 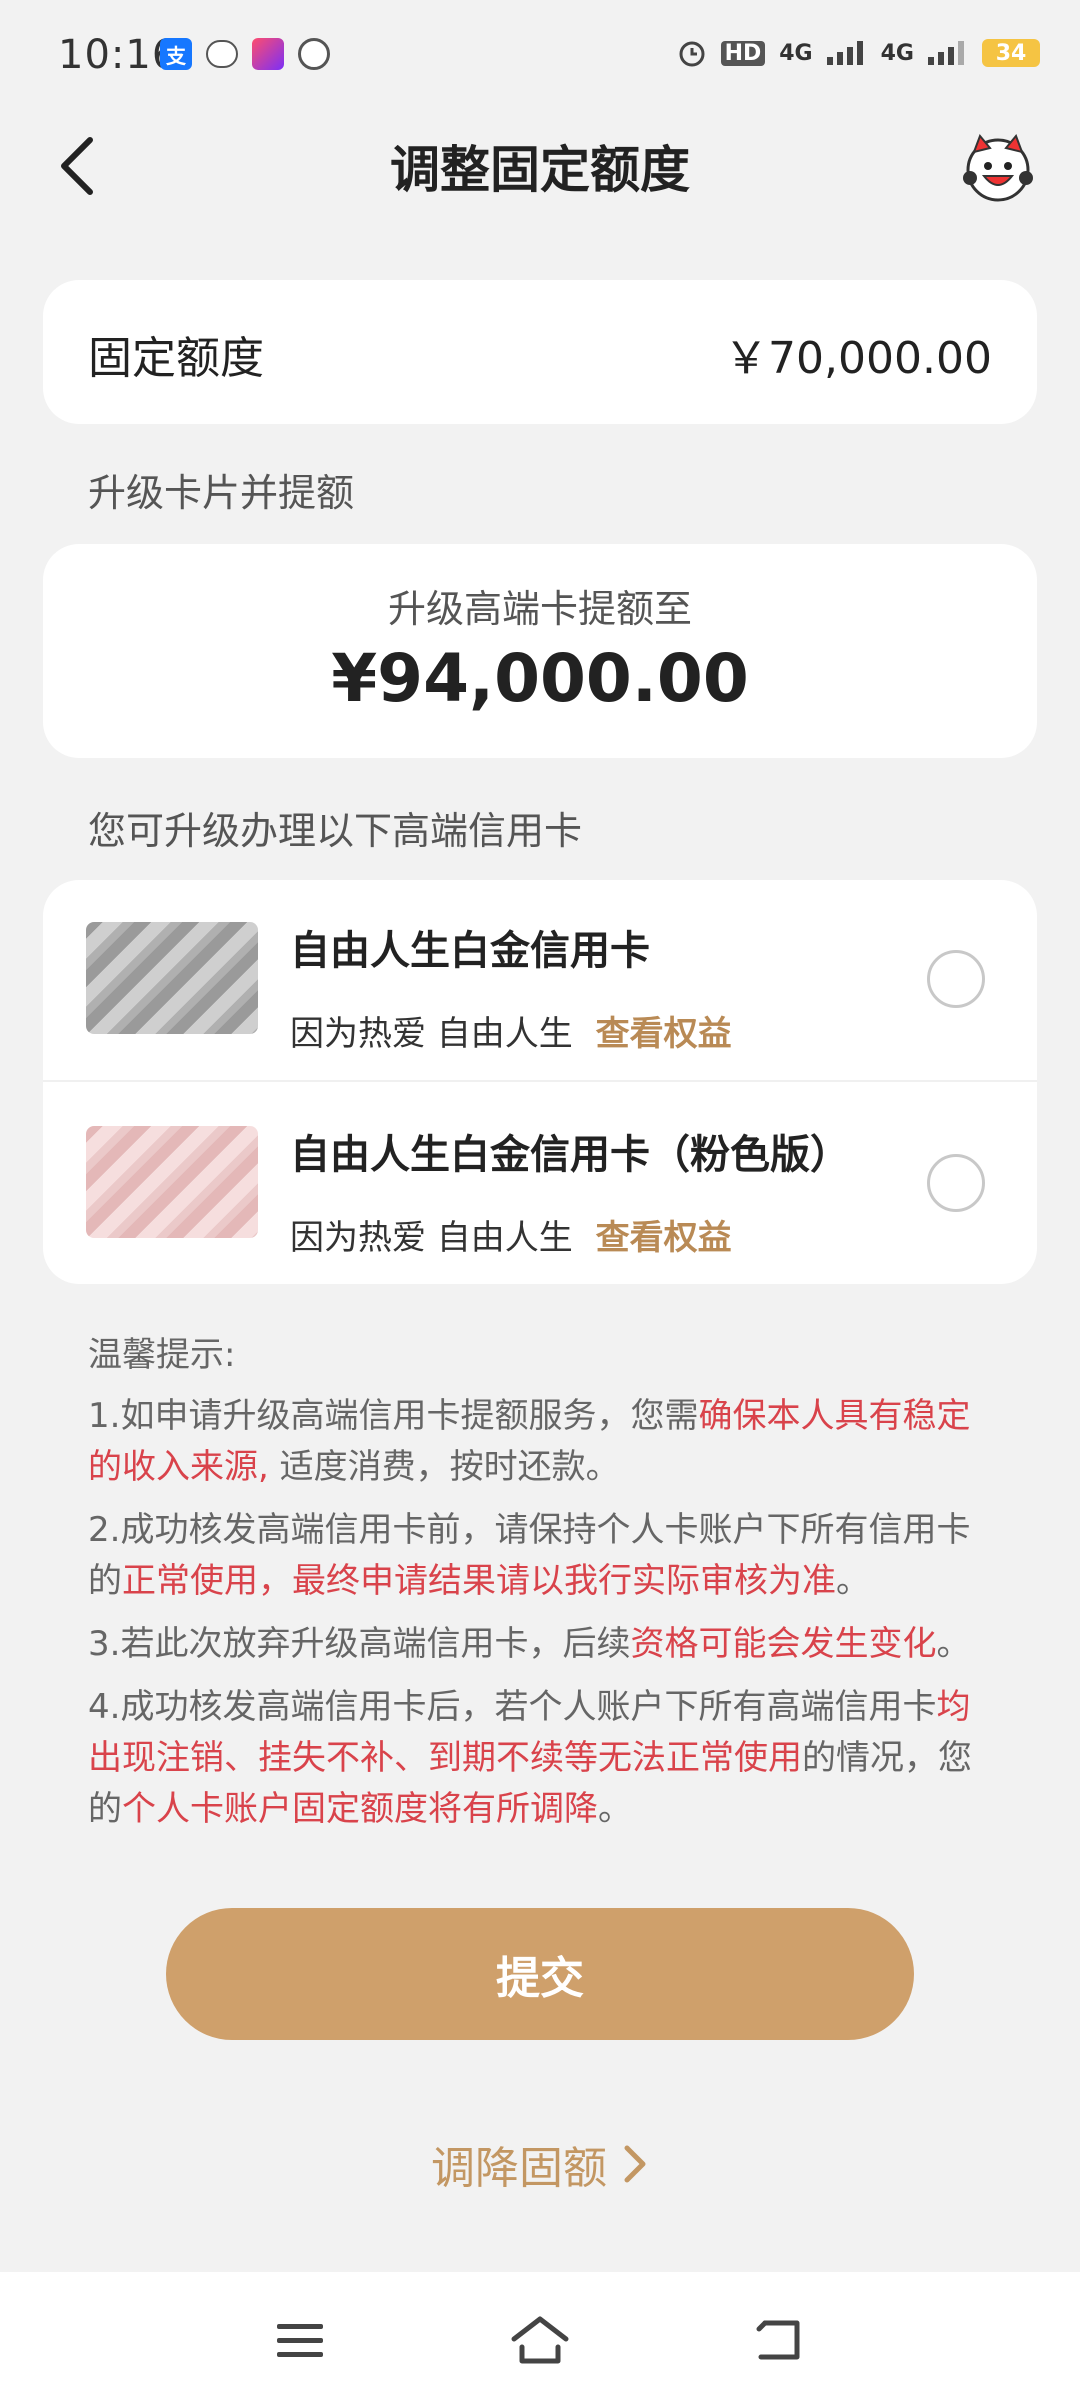 What do you see at coordinates (268, 54) in the screenshot?
I see `app-icon` at bounding box center [268, 54].